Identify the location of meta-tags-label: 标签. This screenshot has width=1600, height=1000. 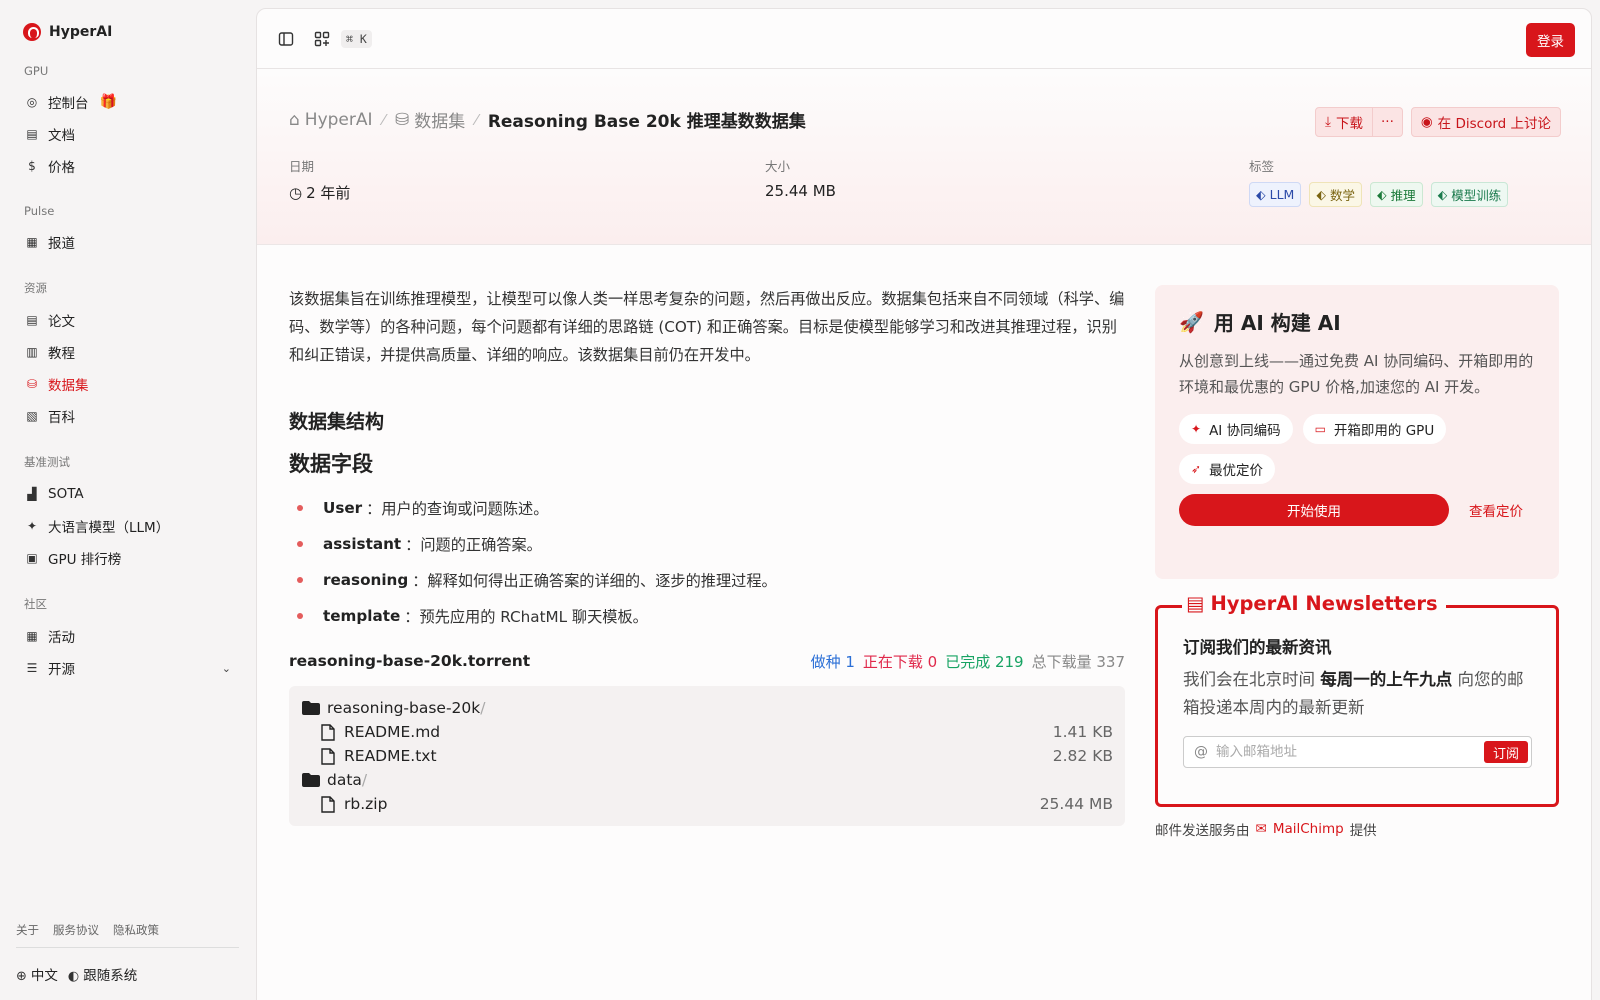
(1262, 166).